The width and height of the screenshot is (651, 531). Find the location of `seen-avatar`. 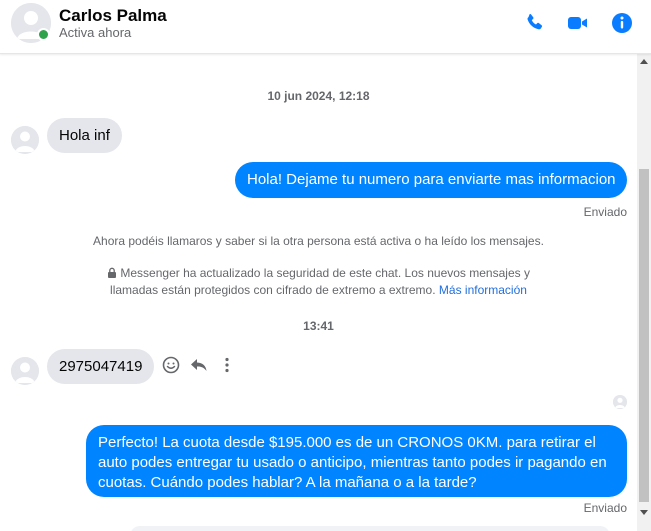

seen-avatar is located at coordinates (620, 402).